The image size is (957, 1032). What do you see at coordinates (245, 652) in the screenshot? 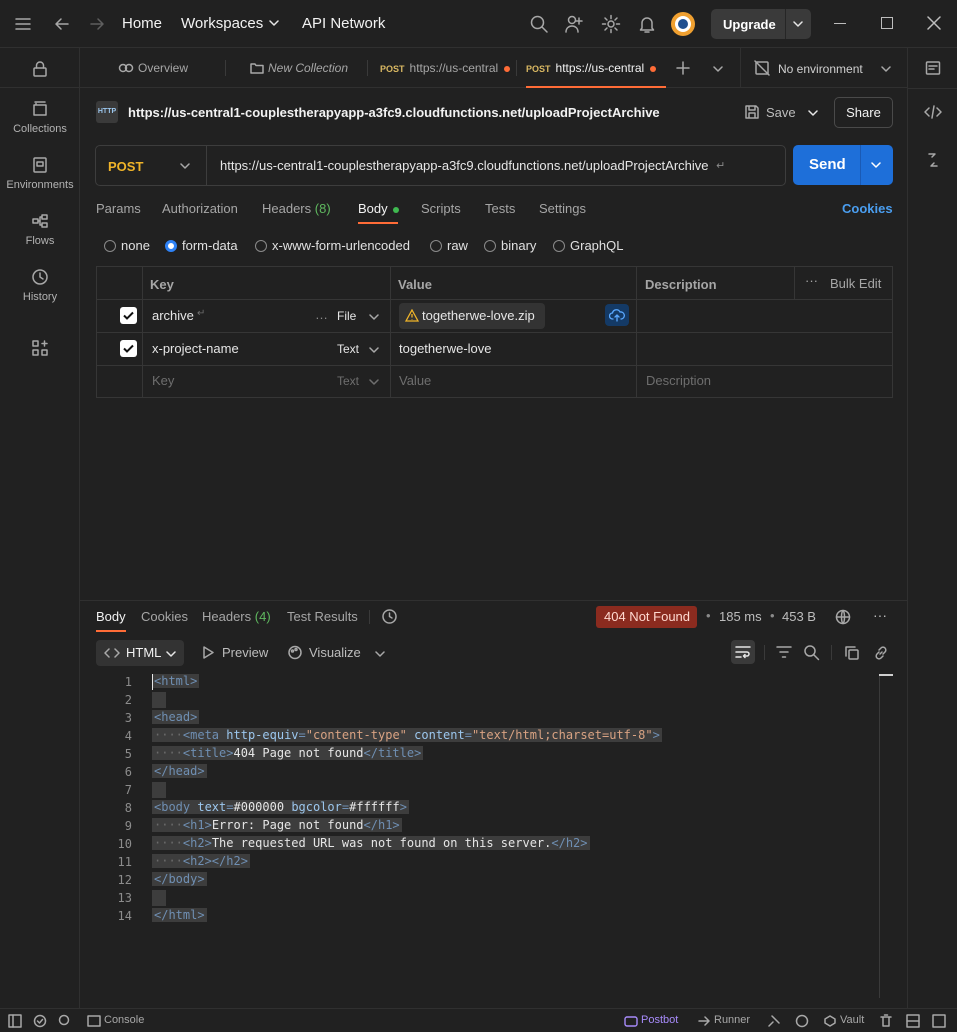
I see `preview-button: Preview` at bounding box center [245, 652].